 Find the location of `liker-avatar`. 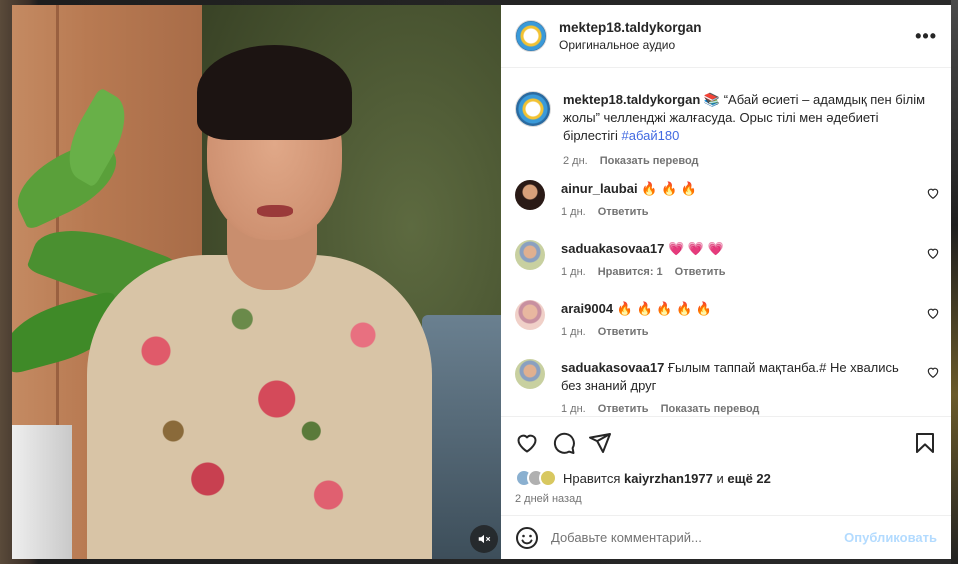

liker-avatar is located at coordinates (548, 478).